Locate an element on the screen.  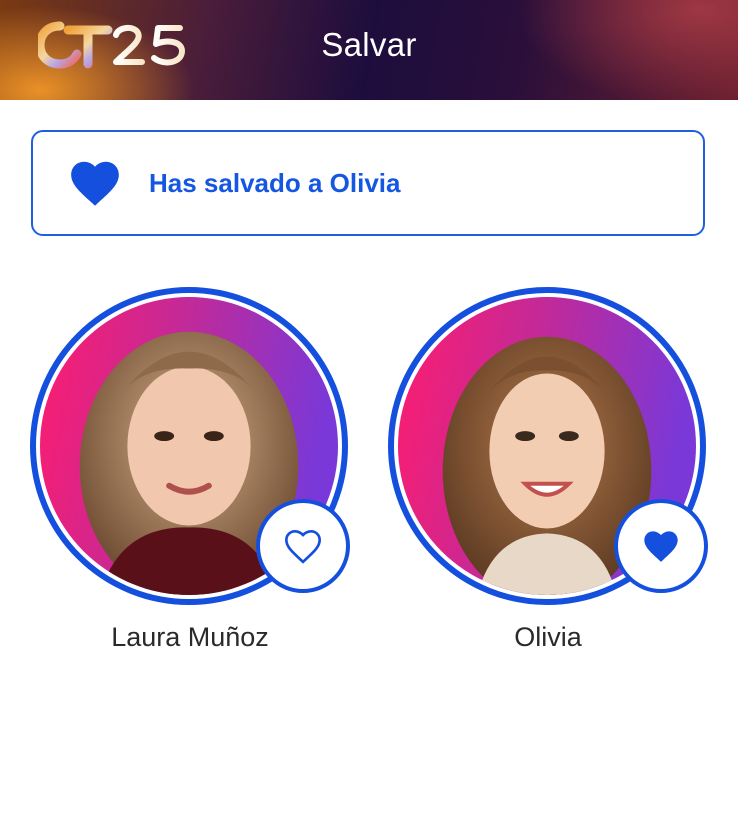
header-bar: Salvar is located at coordinates (369, 50).